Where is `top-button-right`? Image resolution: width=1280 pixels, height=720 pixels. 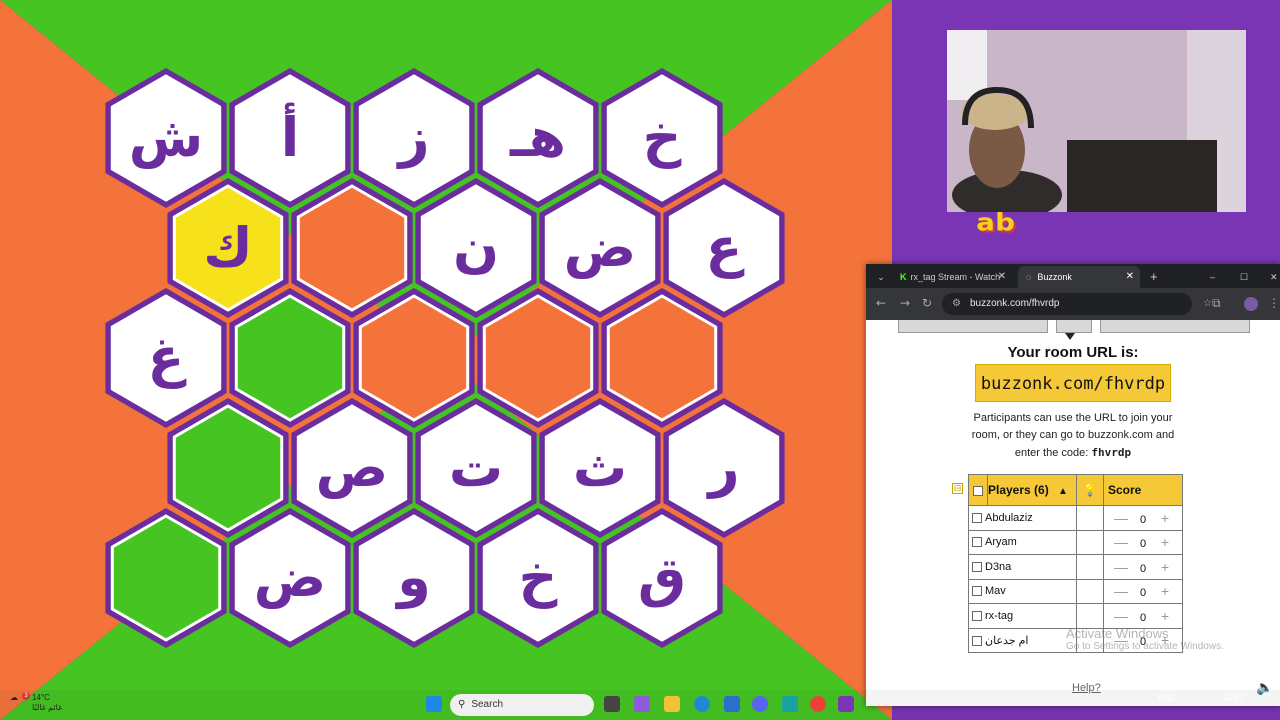 top-button-right is located at coordinates (1175, 326).